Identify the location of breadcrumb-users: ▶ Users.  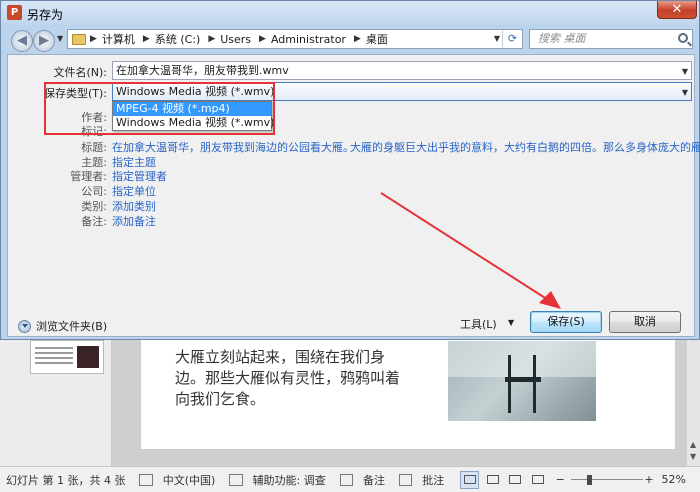
(229, 39).